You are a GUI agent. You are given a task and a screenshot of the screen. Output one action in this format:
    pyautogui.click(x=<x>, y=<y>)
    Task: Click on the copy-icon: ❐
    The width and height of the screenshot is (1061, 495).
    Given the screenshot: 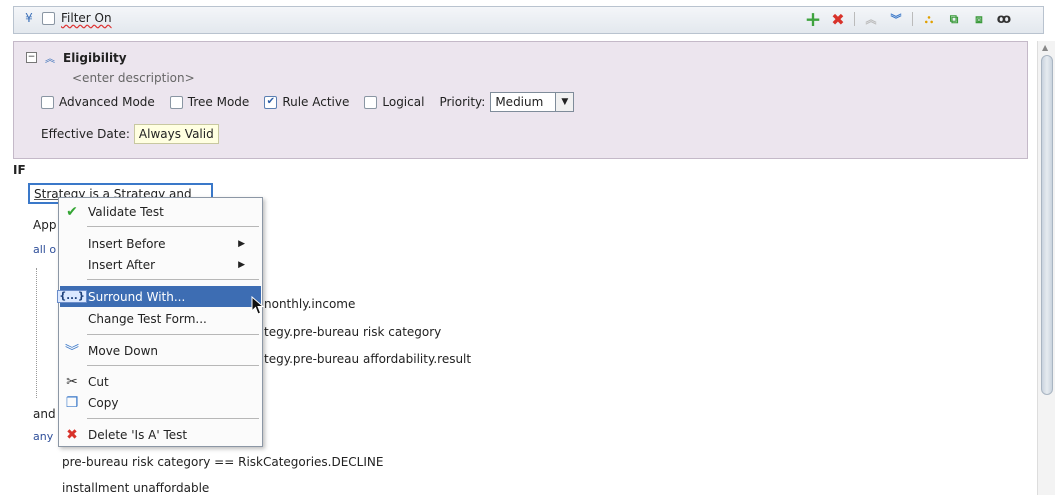 What is the action you would take?
    pyautogui.click(x=72, y=402)
    